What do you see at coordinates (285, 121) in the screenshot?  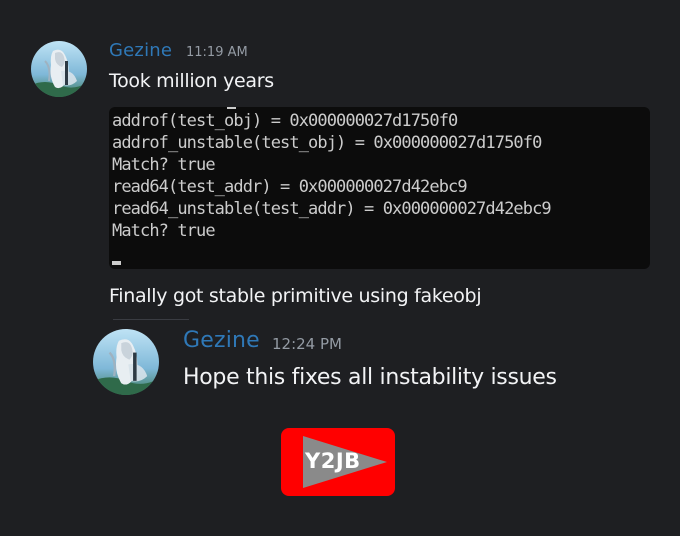 I see `terminal-line: addrof(test_obj) = 0x000000027d1750f0` at bounding box center [285, 121].